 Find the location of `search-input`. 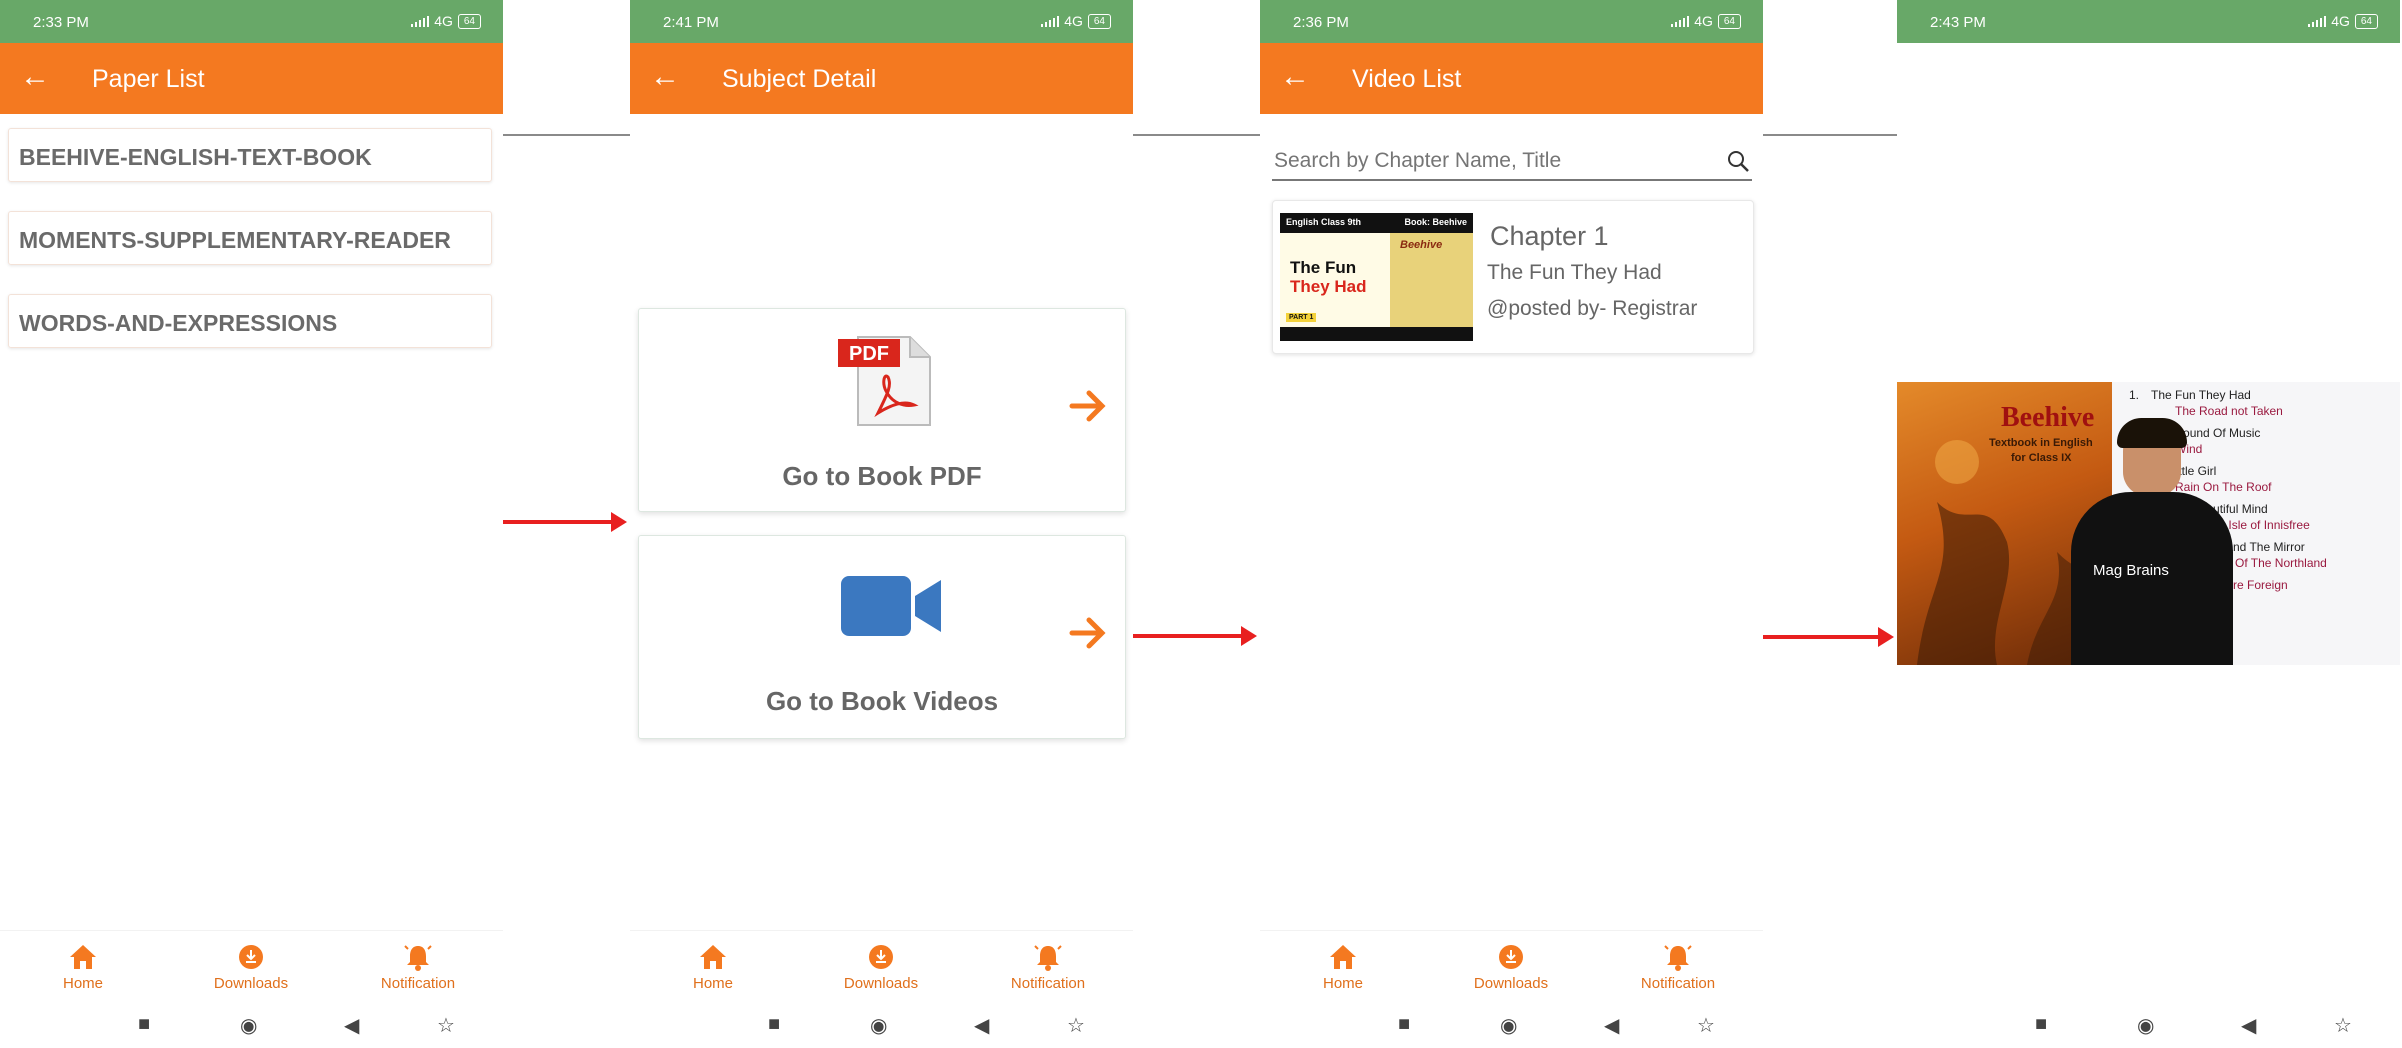

search-input is located at coordinates (1494, 161).